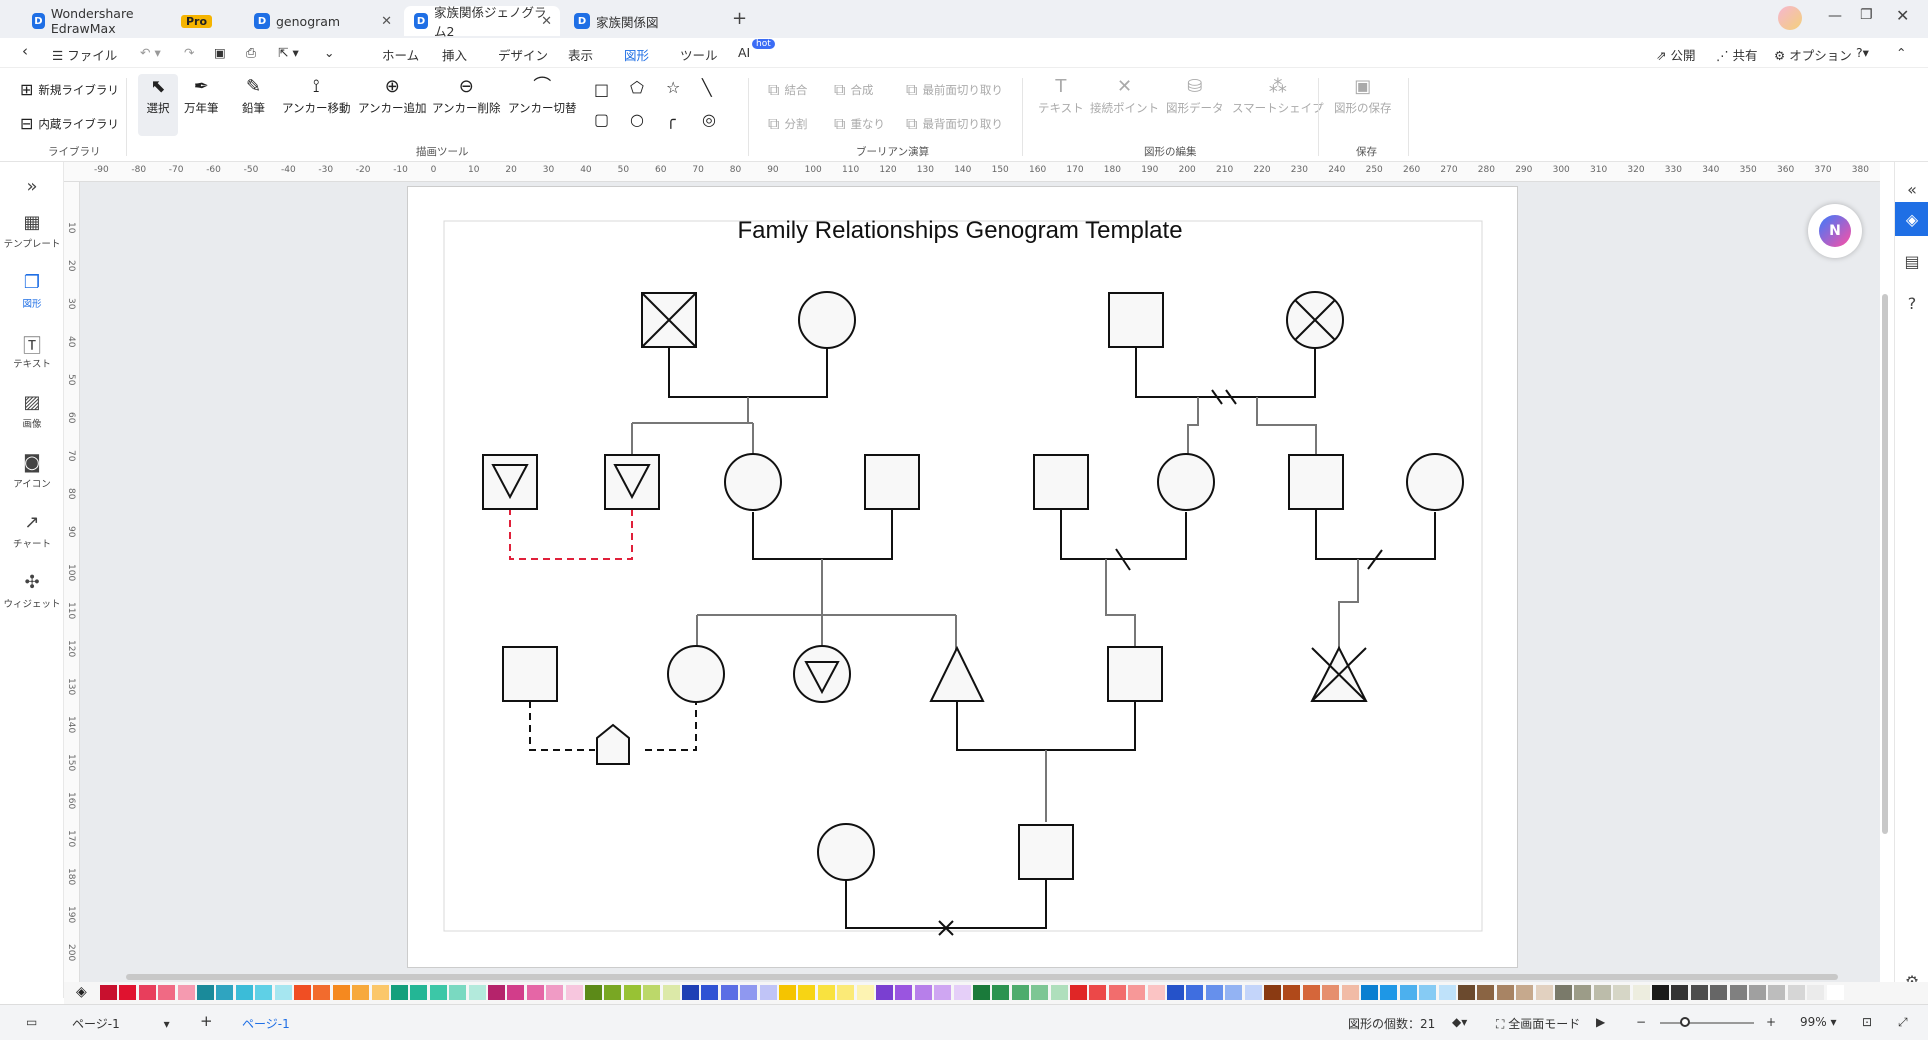 The height and width of the screenshot is (1040, 1928). Describe the element at coordinates (1771, 1022) in the screenshot. I see `zoom-in-icon: +` at that location.